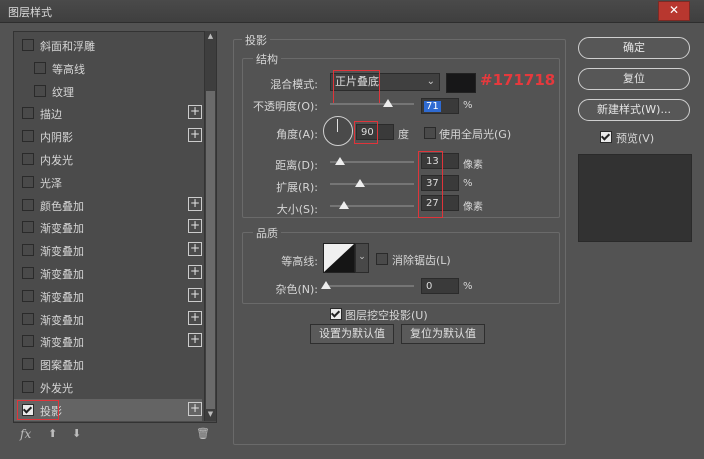 The image size is (704, 459). What do you see at coordinates (210, 250) in the screenshot?
I see `scroll-thumb` at bounding box center [210, 250].